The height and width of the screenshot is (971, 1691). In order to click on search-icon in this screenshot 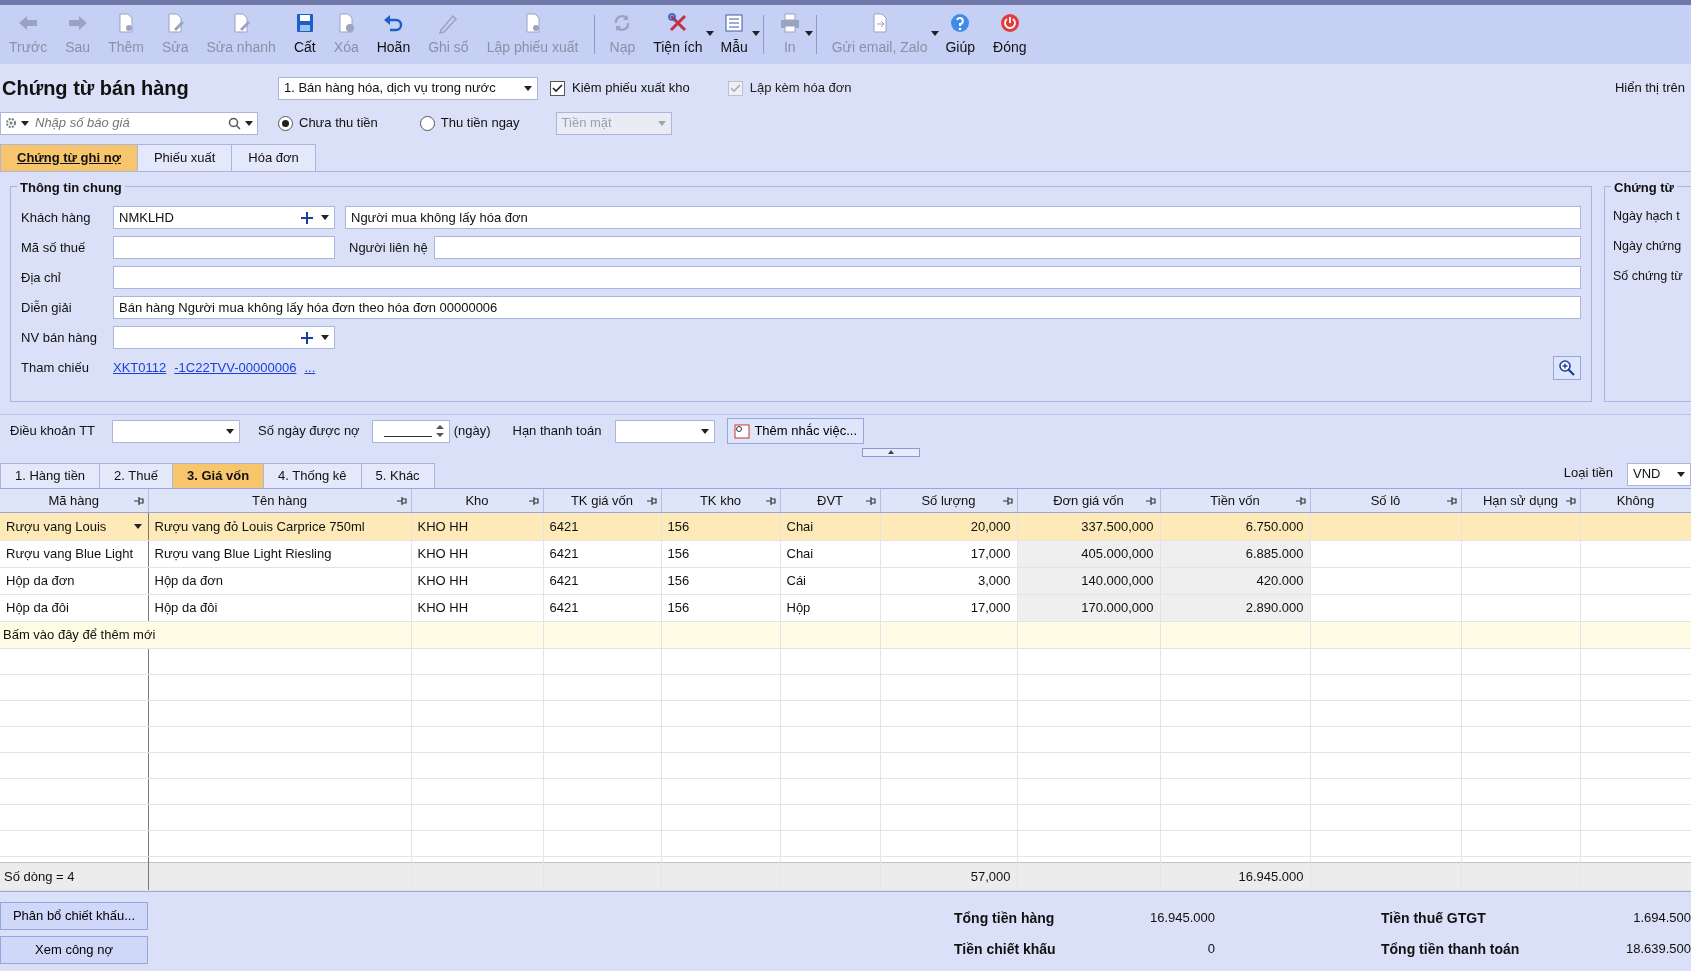, I will do `click(234, 123)`.